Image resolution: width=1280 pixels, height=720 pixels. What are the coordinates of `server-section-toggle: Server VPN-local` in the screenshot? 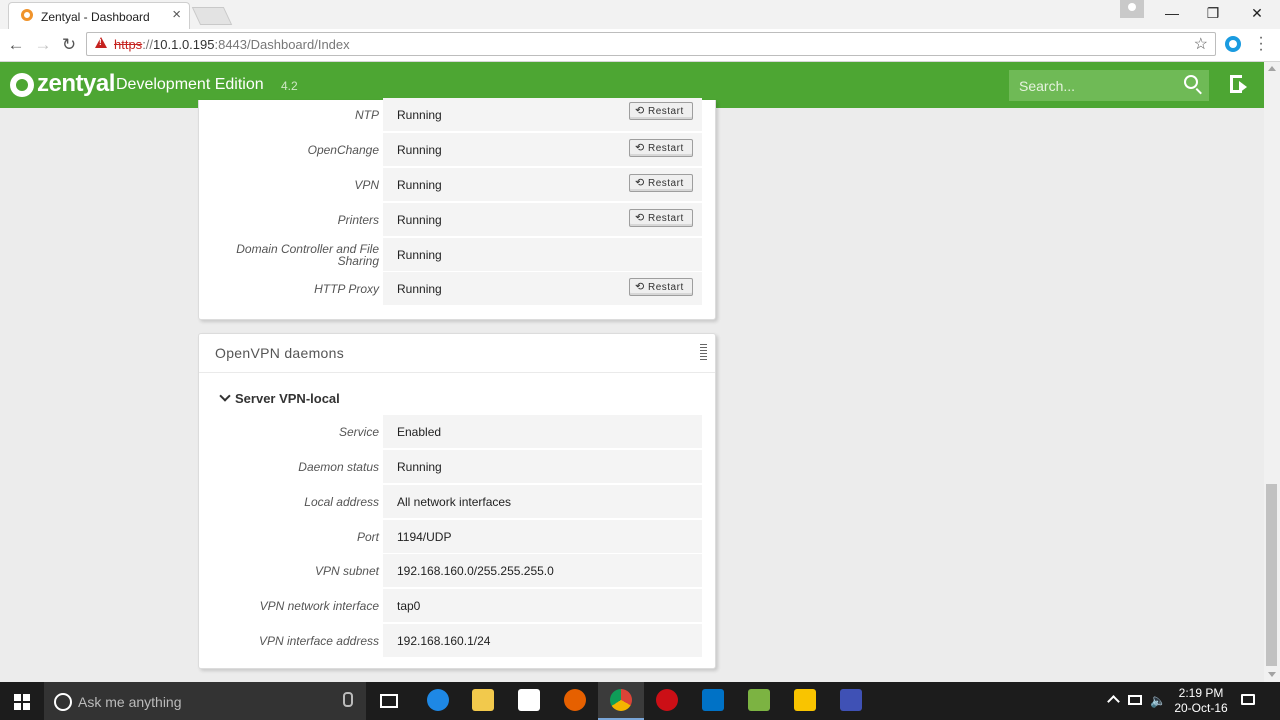 It's located at (279, 398).